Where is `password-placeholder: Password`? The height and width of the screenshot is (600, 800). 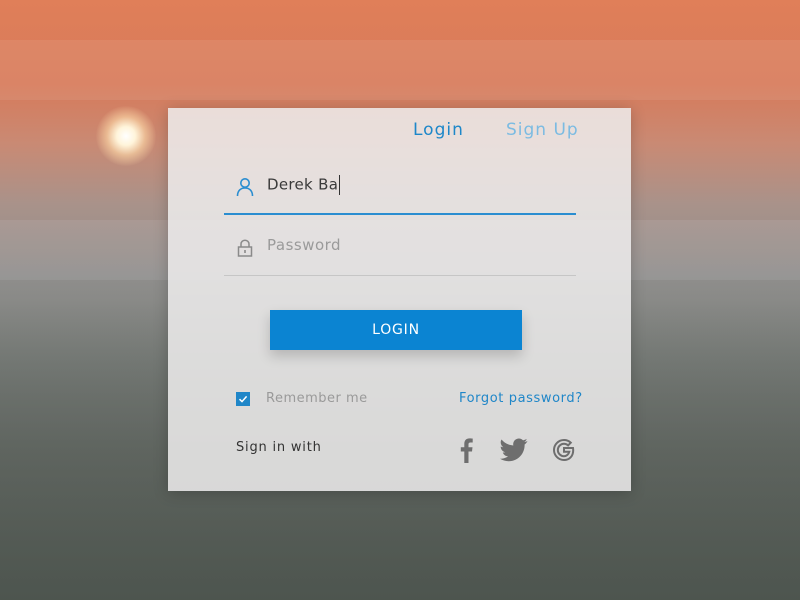
password-placeholder: Password is located at coordinates (304, 245).